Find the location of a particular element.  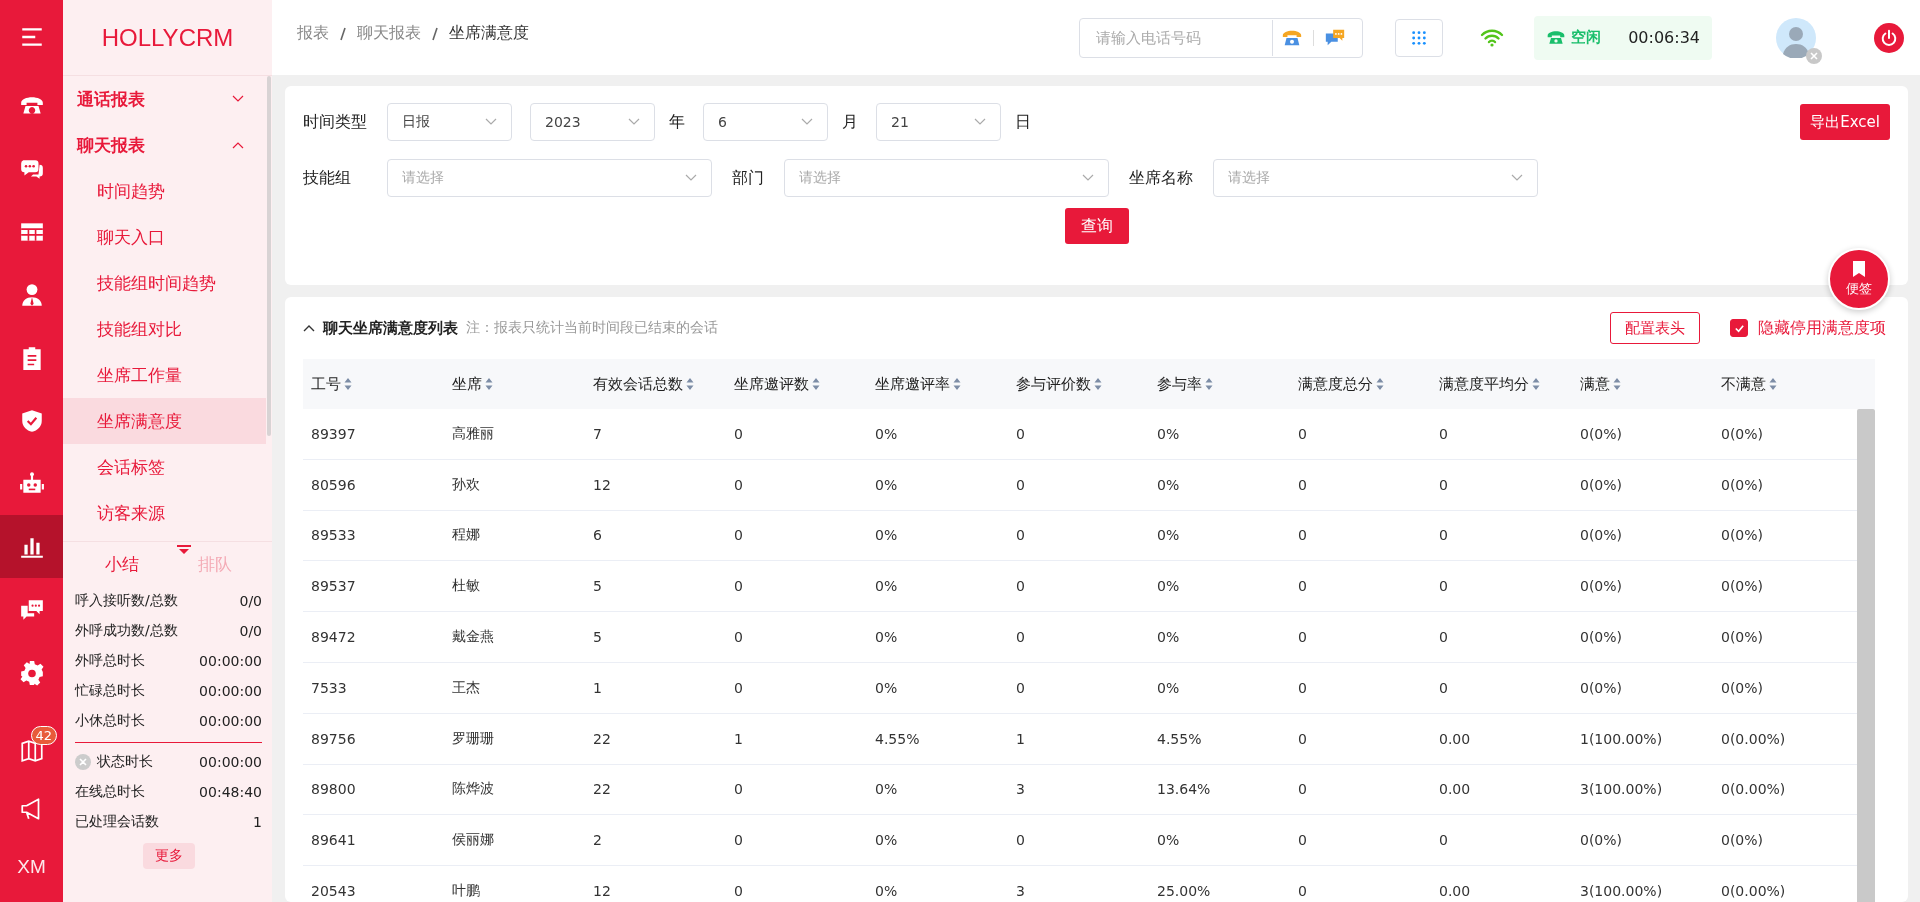

time-type-select: 日报 is located at coordinates (449, 122).